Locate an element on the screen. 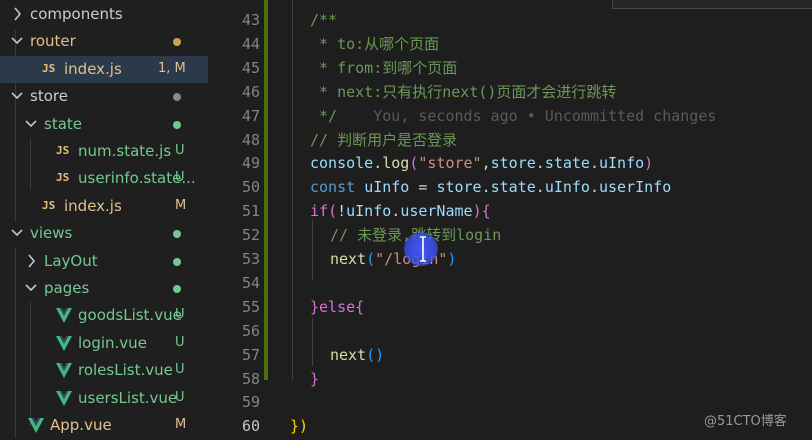 Image resolution: width=812 pixels, height=440 pixels. file-goodslist-vue: goodsList.vue U is located at coordinates (104, 315).